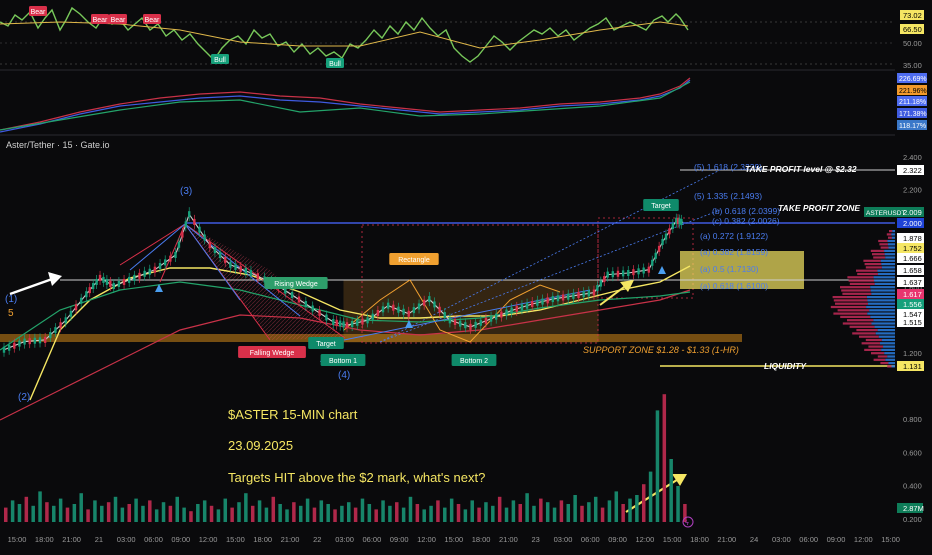 Image resolution: width=932 pixels, height=555 pixels. What do you see at coordinates (453, 539) in the screenshot?
I see `time-tick-label: 15:00` at bounding box center [453, 539].